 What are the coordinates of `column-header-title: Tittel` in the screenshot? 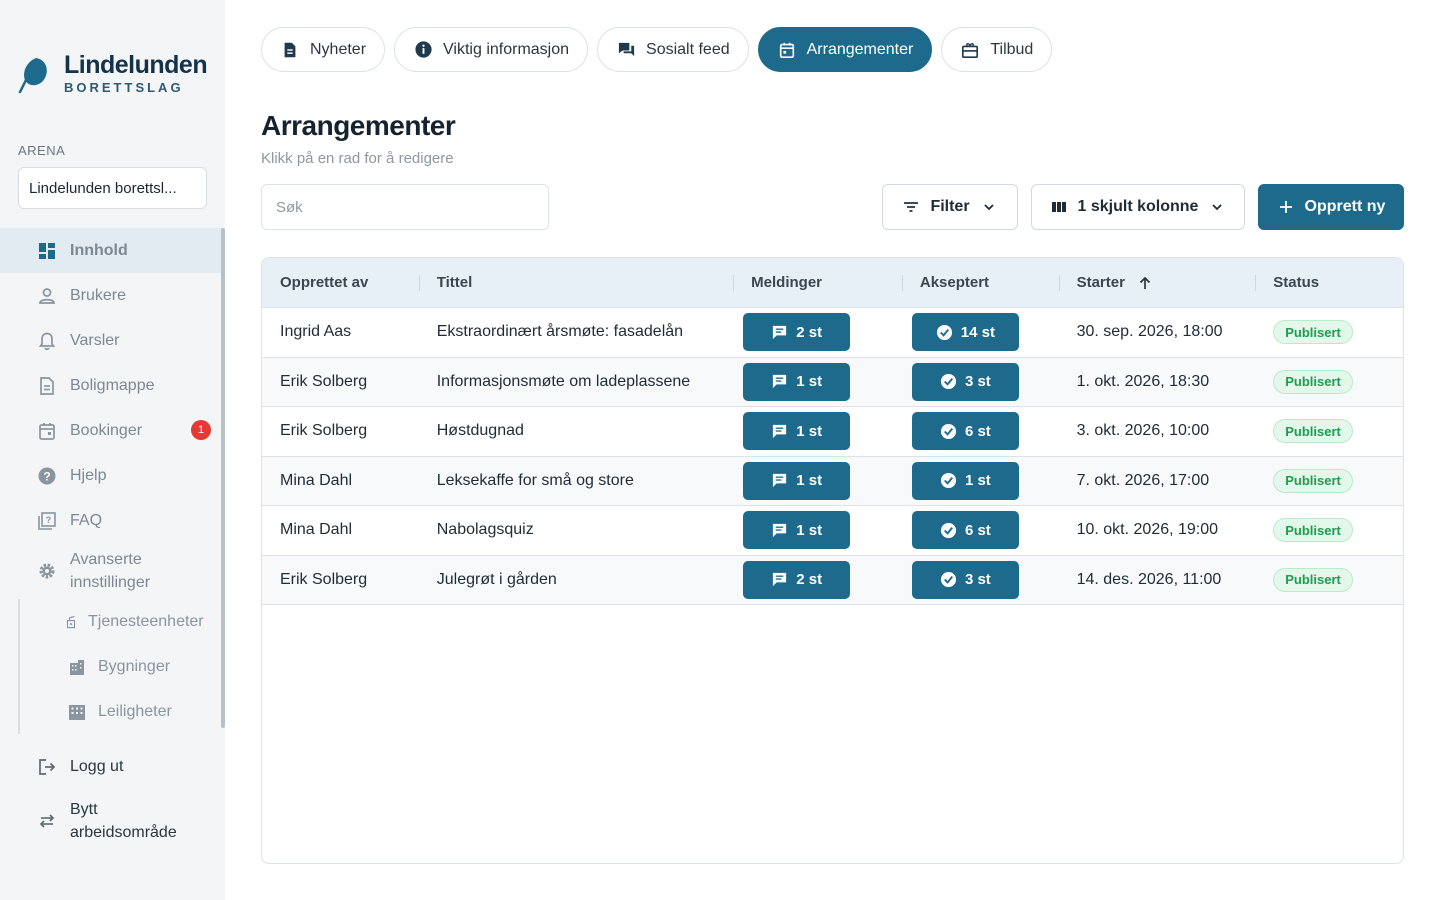 It's located at (575, 282).